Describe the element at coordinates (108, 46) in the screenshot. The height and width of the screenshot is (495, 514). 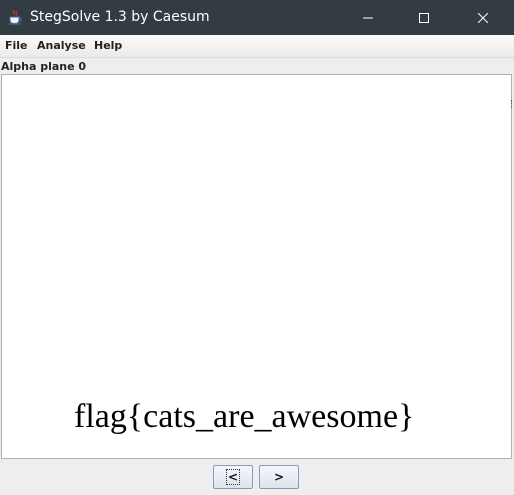
I see `menu-help: Help` at that location.